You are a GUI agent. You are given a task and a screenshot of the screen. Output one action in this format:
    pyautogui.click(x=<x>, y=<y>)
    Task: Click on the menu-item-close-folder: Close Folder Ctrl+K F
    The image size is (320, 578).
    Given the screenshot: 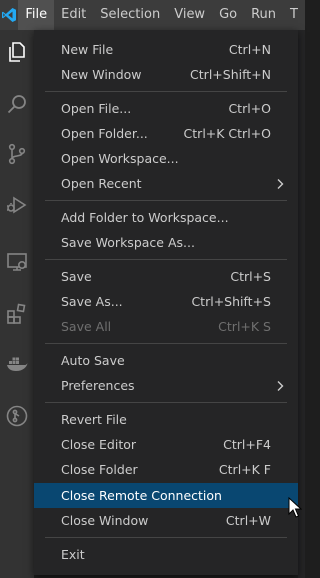 What is the action you would take?
    pyautogui.click(x=166, y=469)
    